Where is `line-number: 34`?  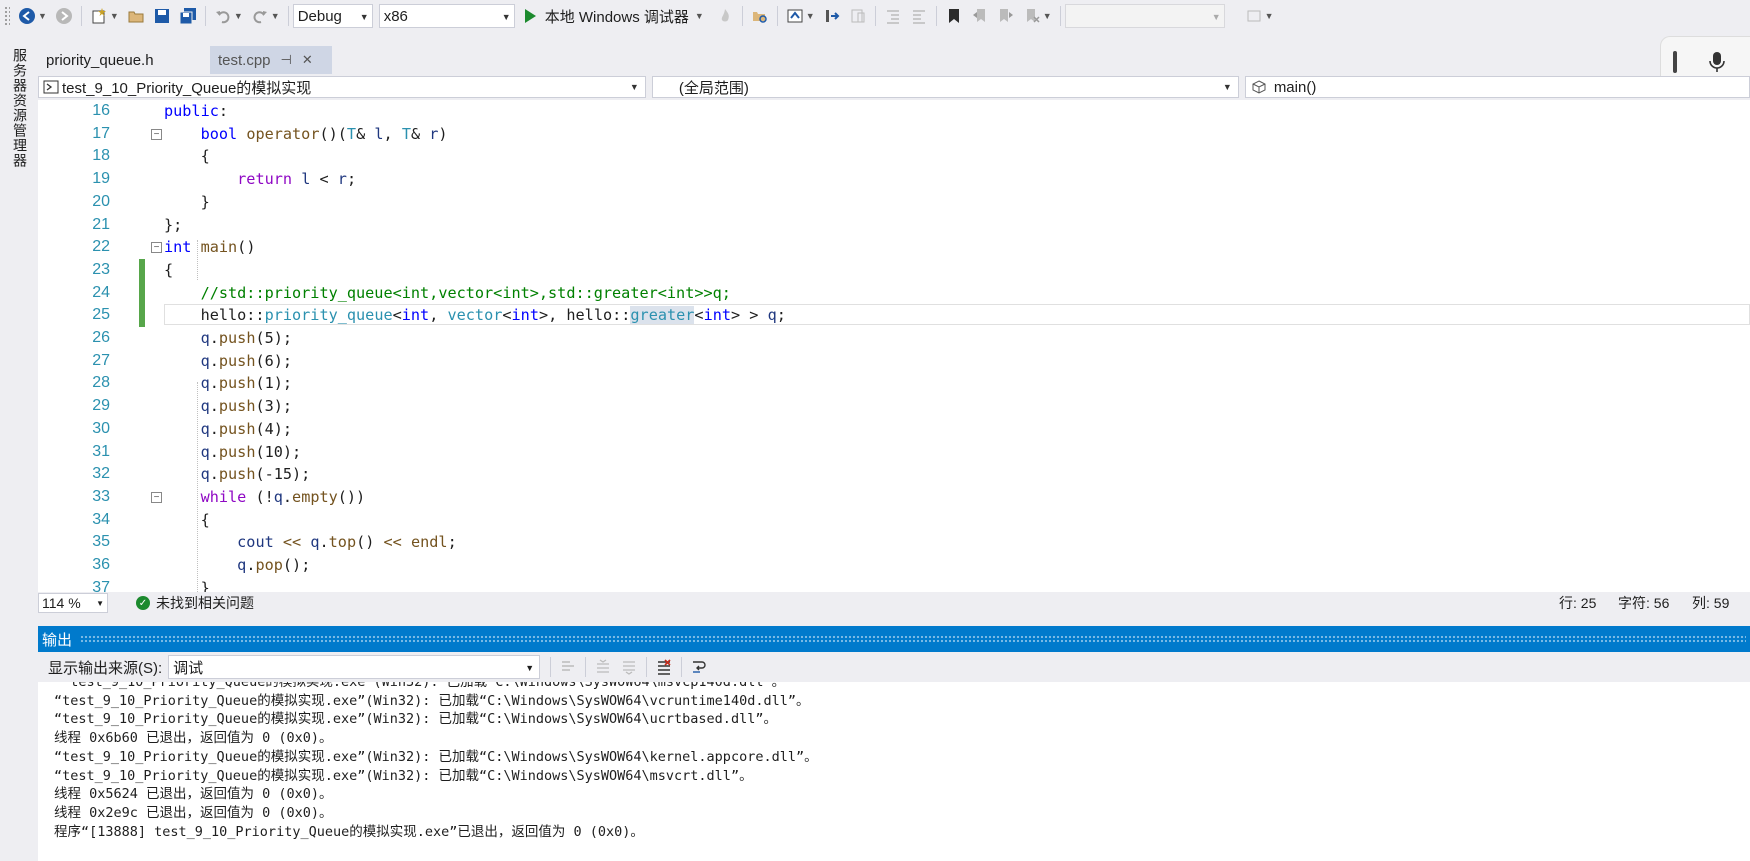 line-number: 34 is located at coordinates (101, 519).